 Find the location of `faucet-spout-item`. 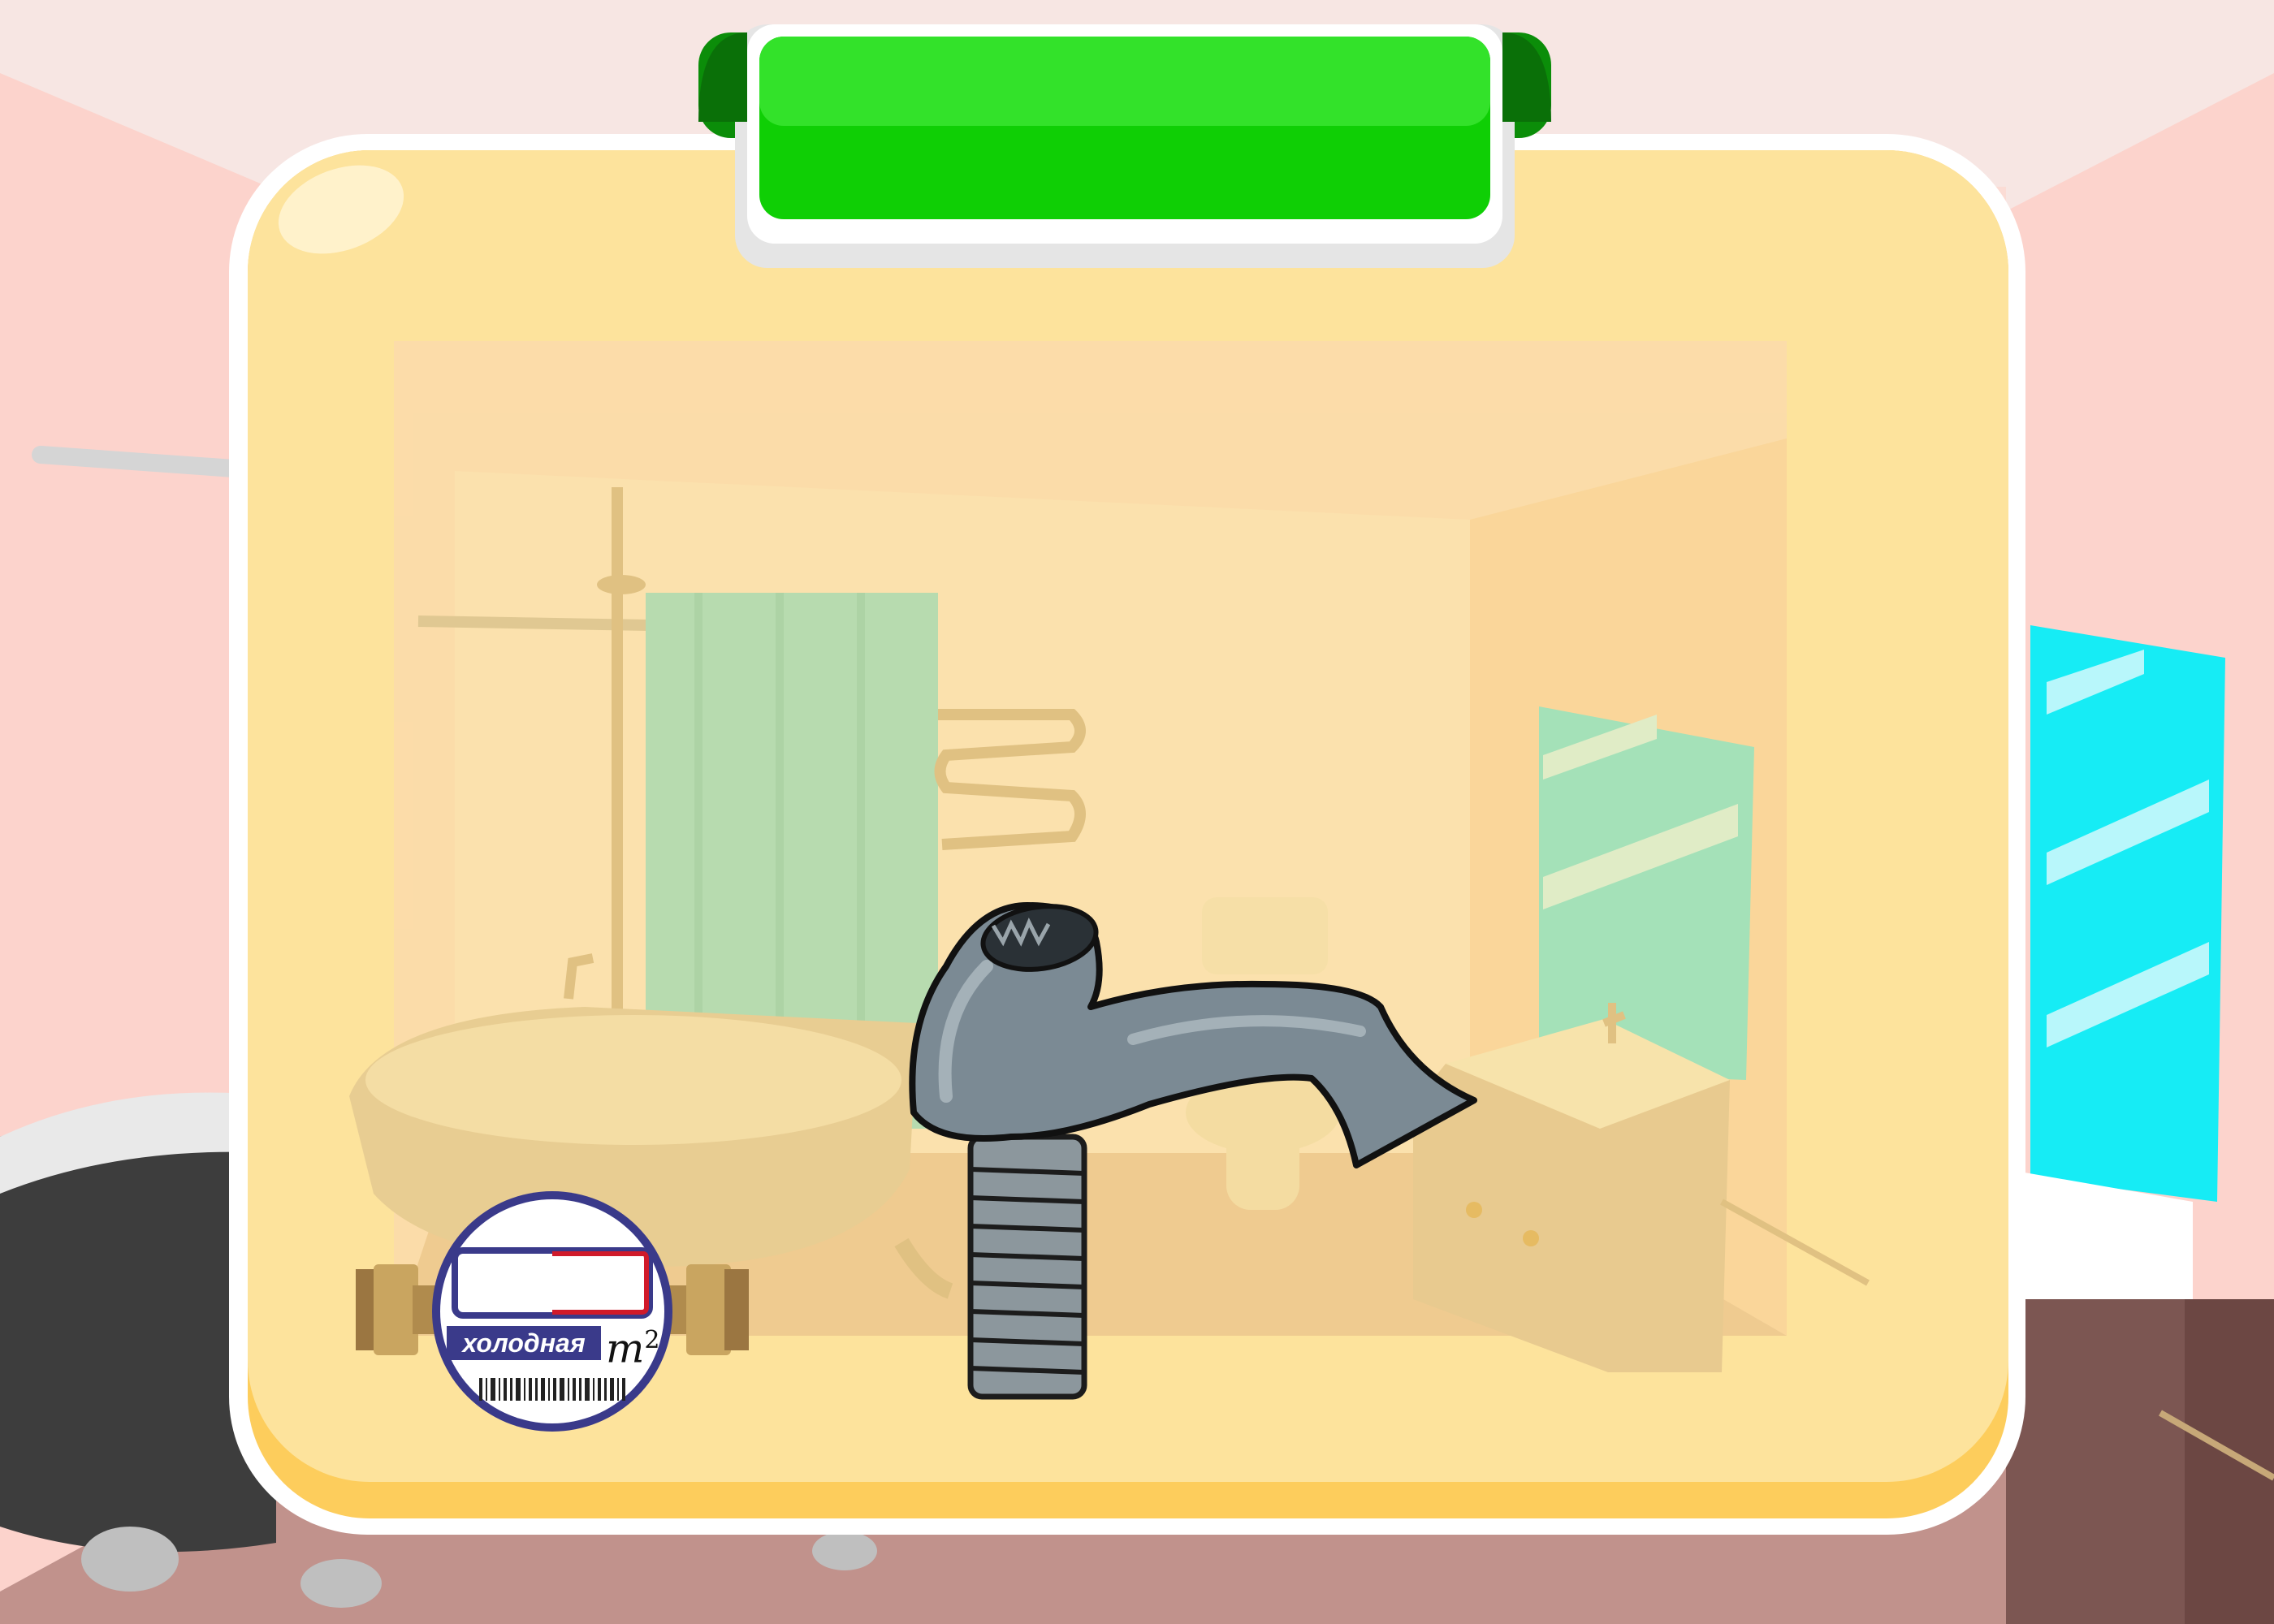

faucet-spout-item is located at coordinates (1187, 1149).